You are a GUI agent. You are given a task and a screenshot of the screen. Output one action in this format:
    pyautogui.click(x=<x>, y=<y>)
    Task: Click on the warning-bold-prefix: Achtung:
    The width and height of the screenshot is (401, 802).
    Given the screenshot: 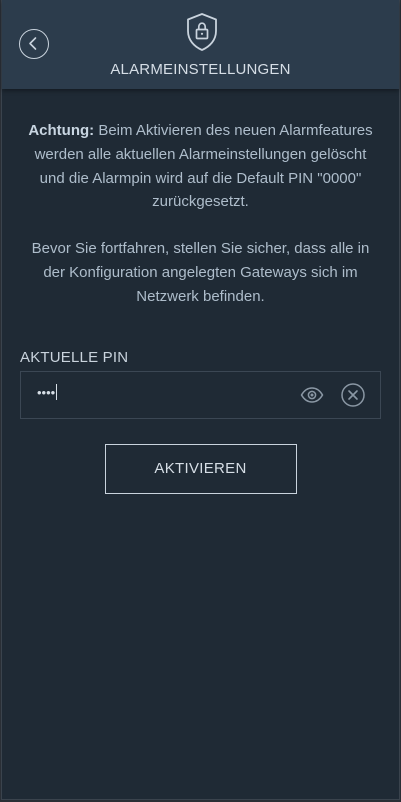 What is the action you would take?
    pyautogui.click(x=61, y=130)
    